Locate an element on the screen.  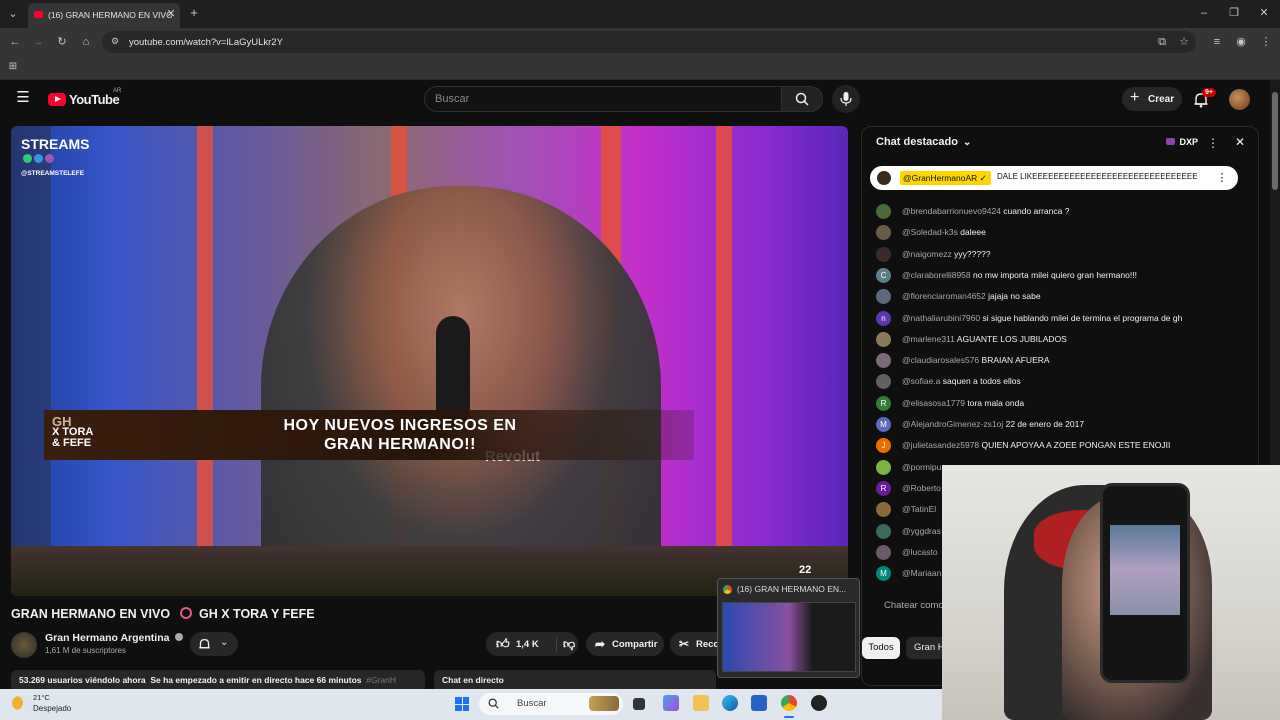
chat-message: @sofiae.a saquen a todos ellos is located at coordinates (1061, 383).